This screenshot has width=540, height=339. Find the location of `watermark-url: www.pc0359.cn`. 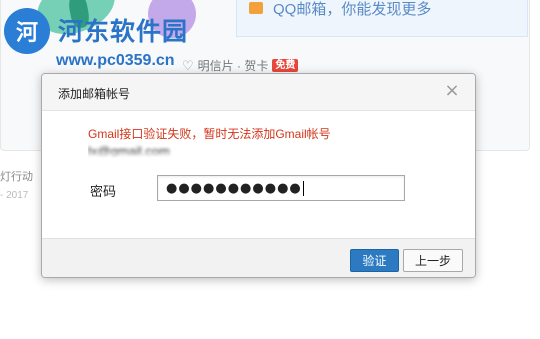

watermark-url: www.pc0359.cn is located at coordinates (115, 60).